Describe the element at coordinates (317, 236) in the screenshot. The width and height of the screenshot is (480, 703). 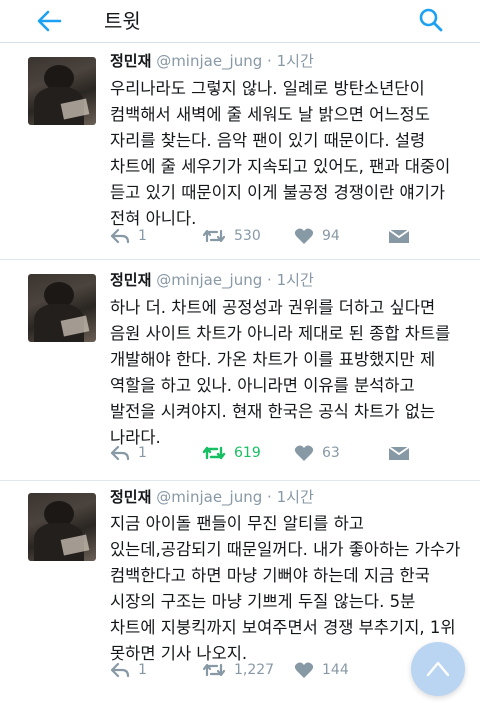
I see `like-button: 94` at that location.